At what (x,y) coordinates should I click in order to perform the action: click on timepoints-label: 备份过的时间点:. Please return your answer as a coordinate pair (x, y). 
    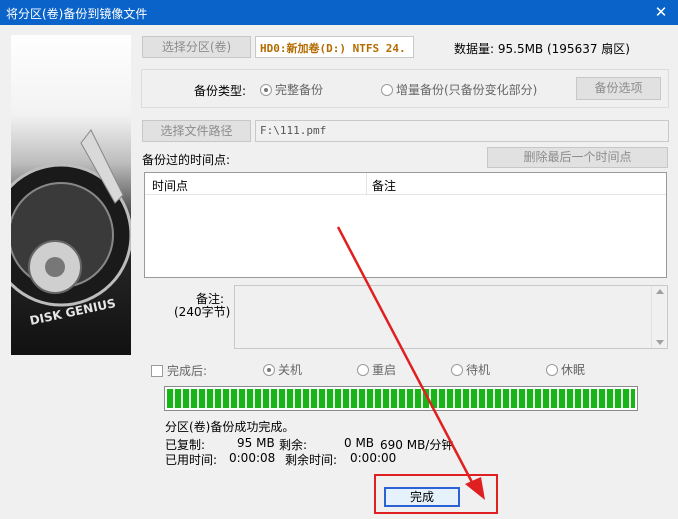
    Looking at the image, I should click on (186, 160).